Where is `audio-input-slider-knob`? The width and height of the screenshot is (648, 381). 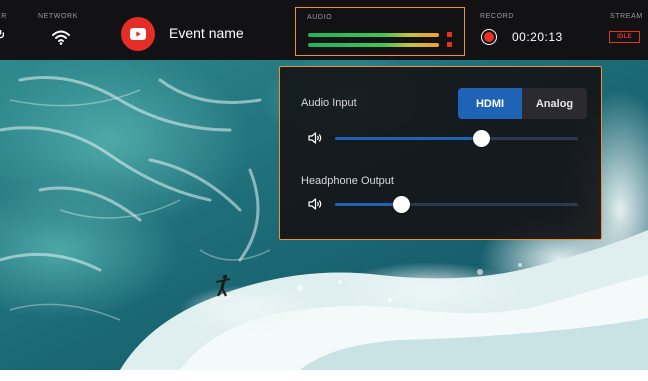
audio-input-slider-knob is located at coordinates (481, 138).